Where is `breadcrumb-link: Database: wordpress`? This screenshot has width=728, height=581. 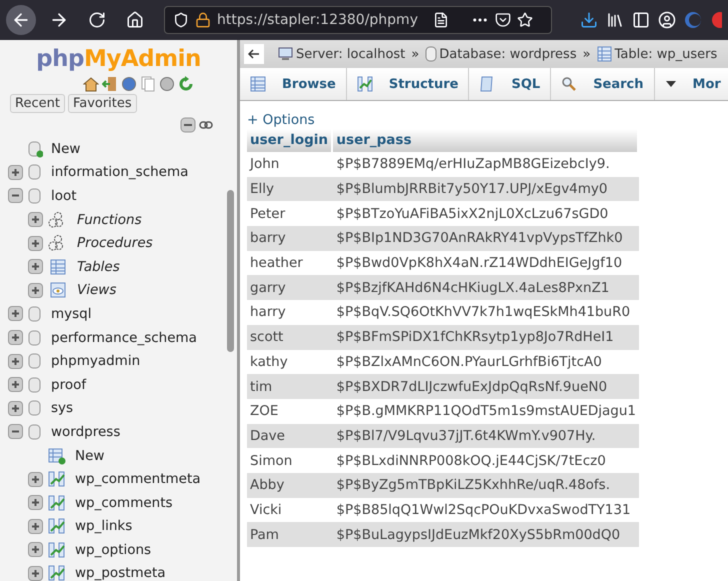
breadcrumb-link: Database: wordpress is located at coordinates (501, 54).